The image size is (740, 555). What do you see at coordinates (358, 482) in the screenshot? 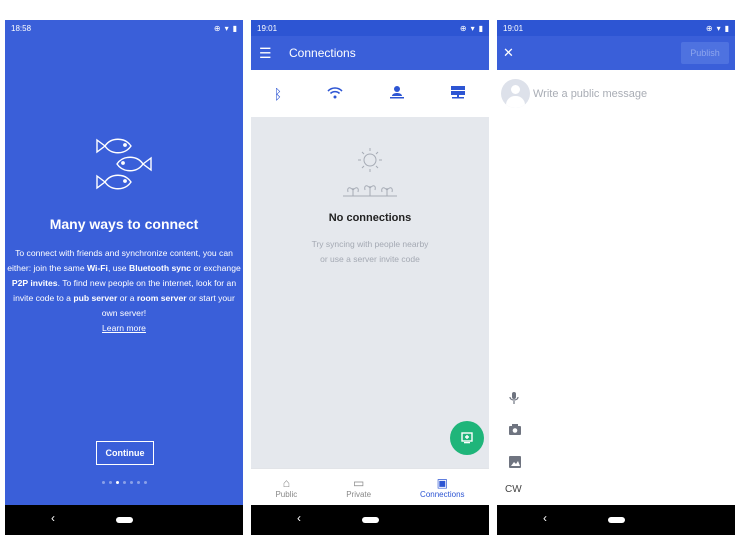
I see `chat-icon: ▭` at bounding box center [358, 482].